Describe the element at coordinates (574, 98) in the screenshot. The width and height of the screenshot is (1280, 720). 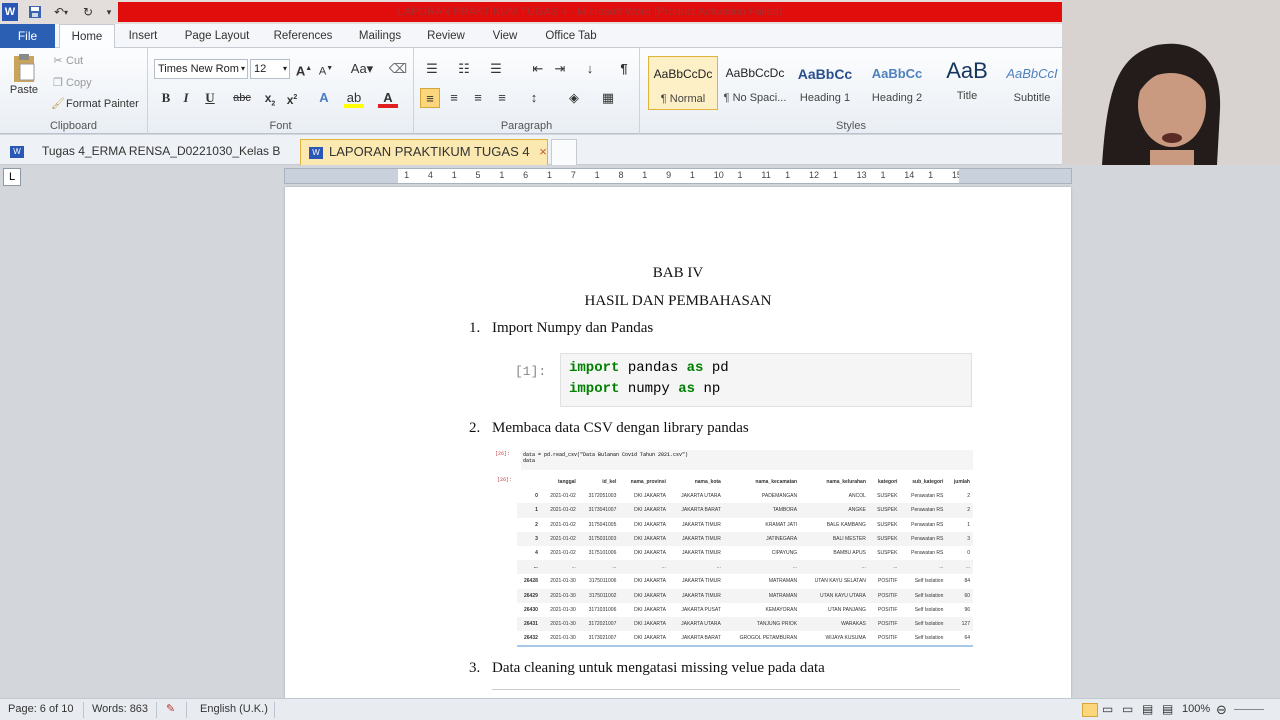
I see `shading-icon: ◈` at that location.